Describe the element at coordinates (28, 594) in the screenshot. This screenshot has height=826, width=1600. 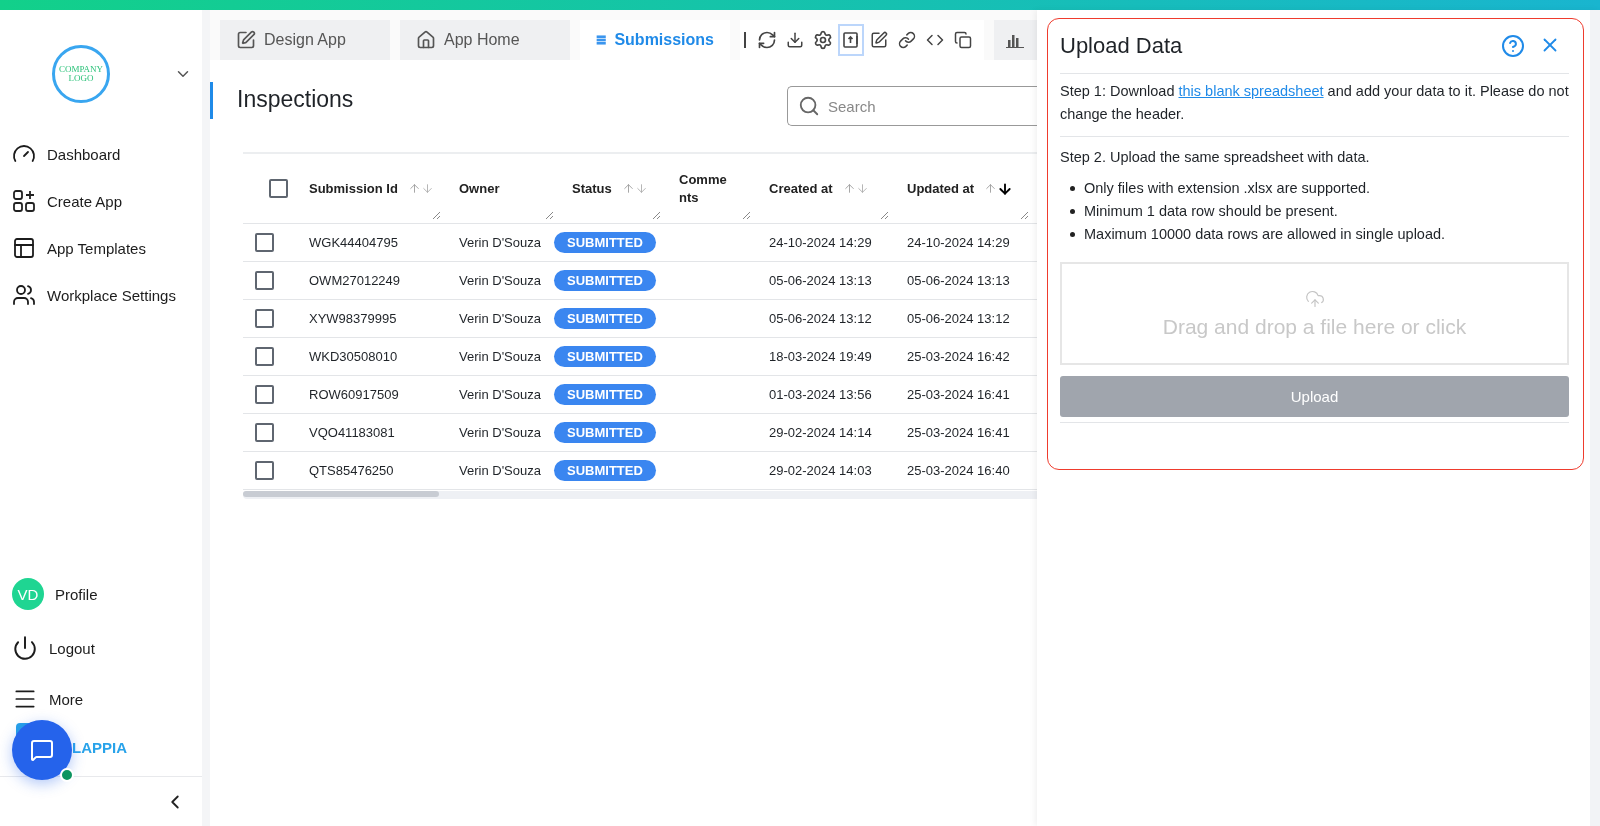
I see `avatar: VD` at that location.